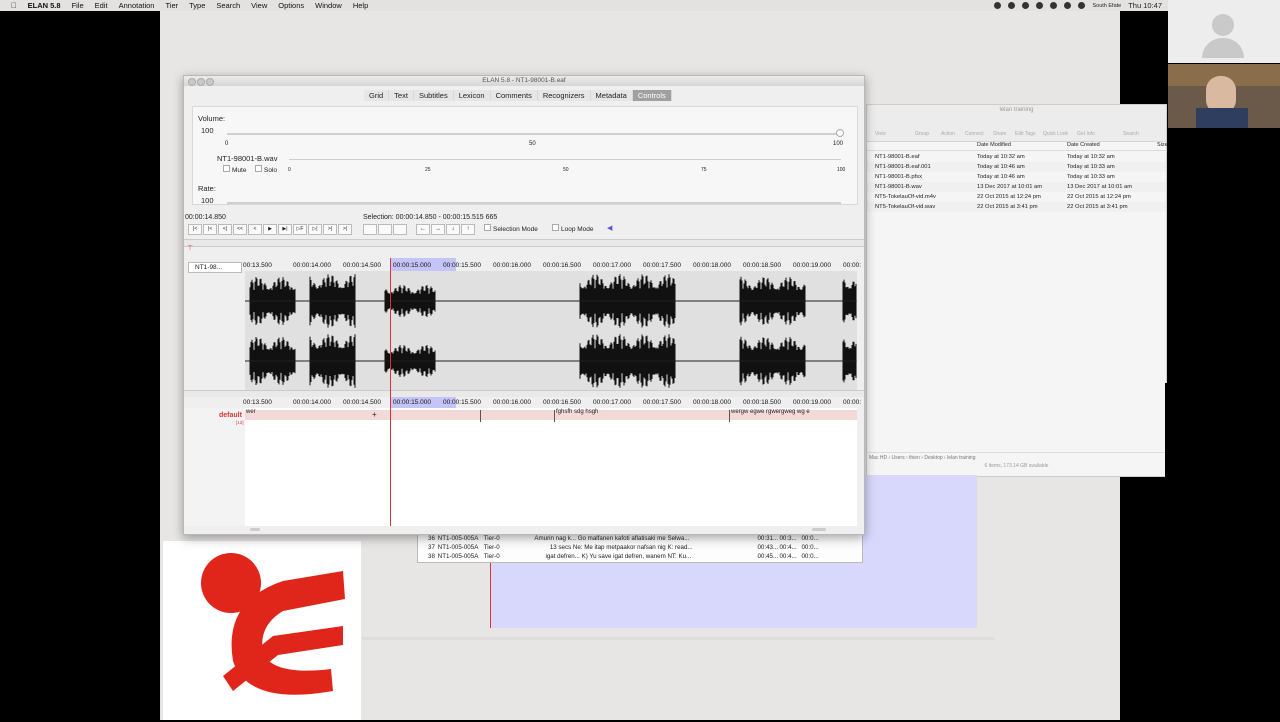  I want to click on previous-second-button: |<, so click(210, 229).